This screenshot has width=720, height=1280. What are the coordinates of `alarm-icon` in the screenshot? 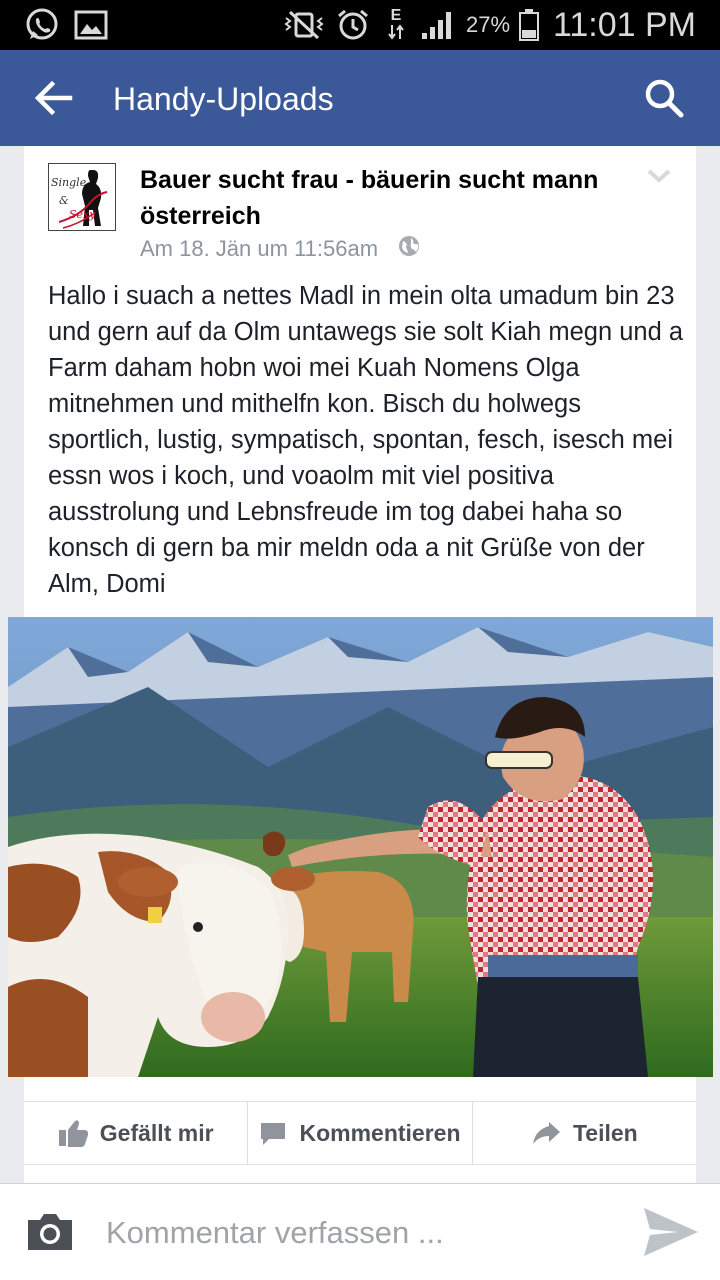 It's located at (353, 25).